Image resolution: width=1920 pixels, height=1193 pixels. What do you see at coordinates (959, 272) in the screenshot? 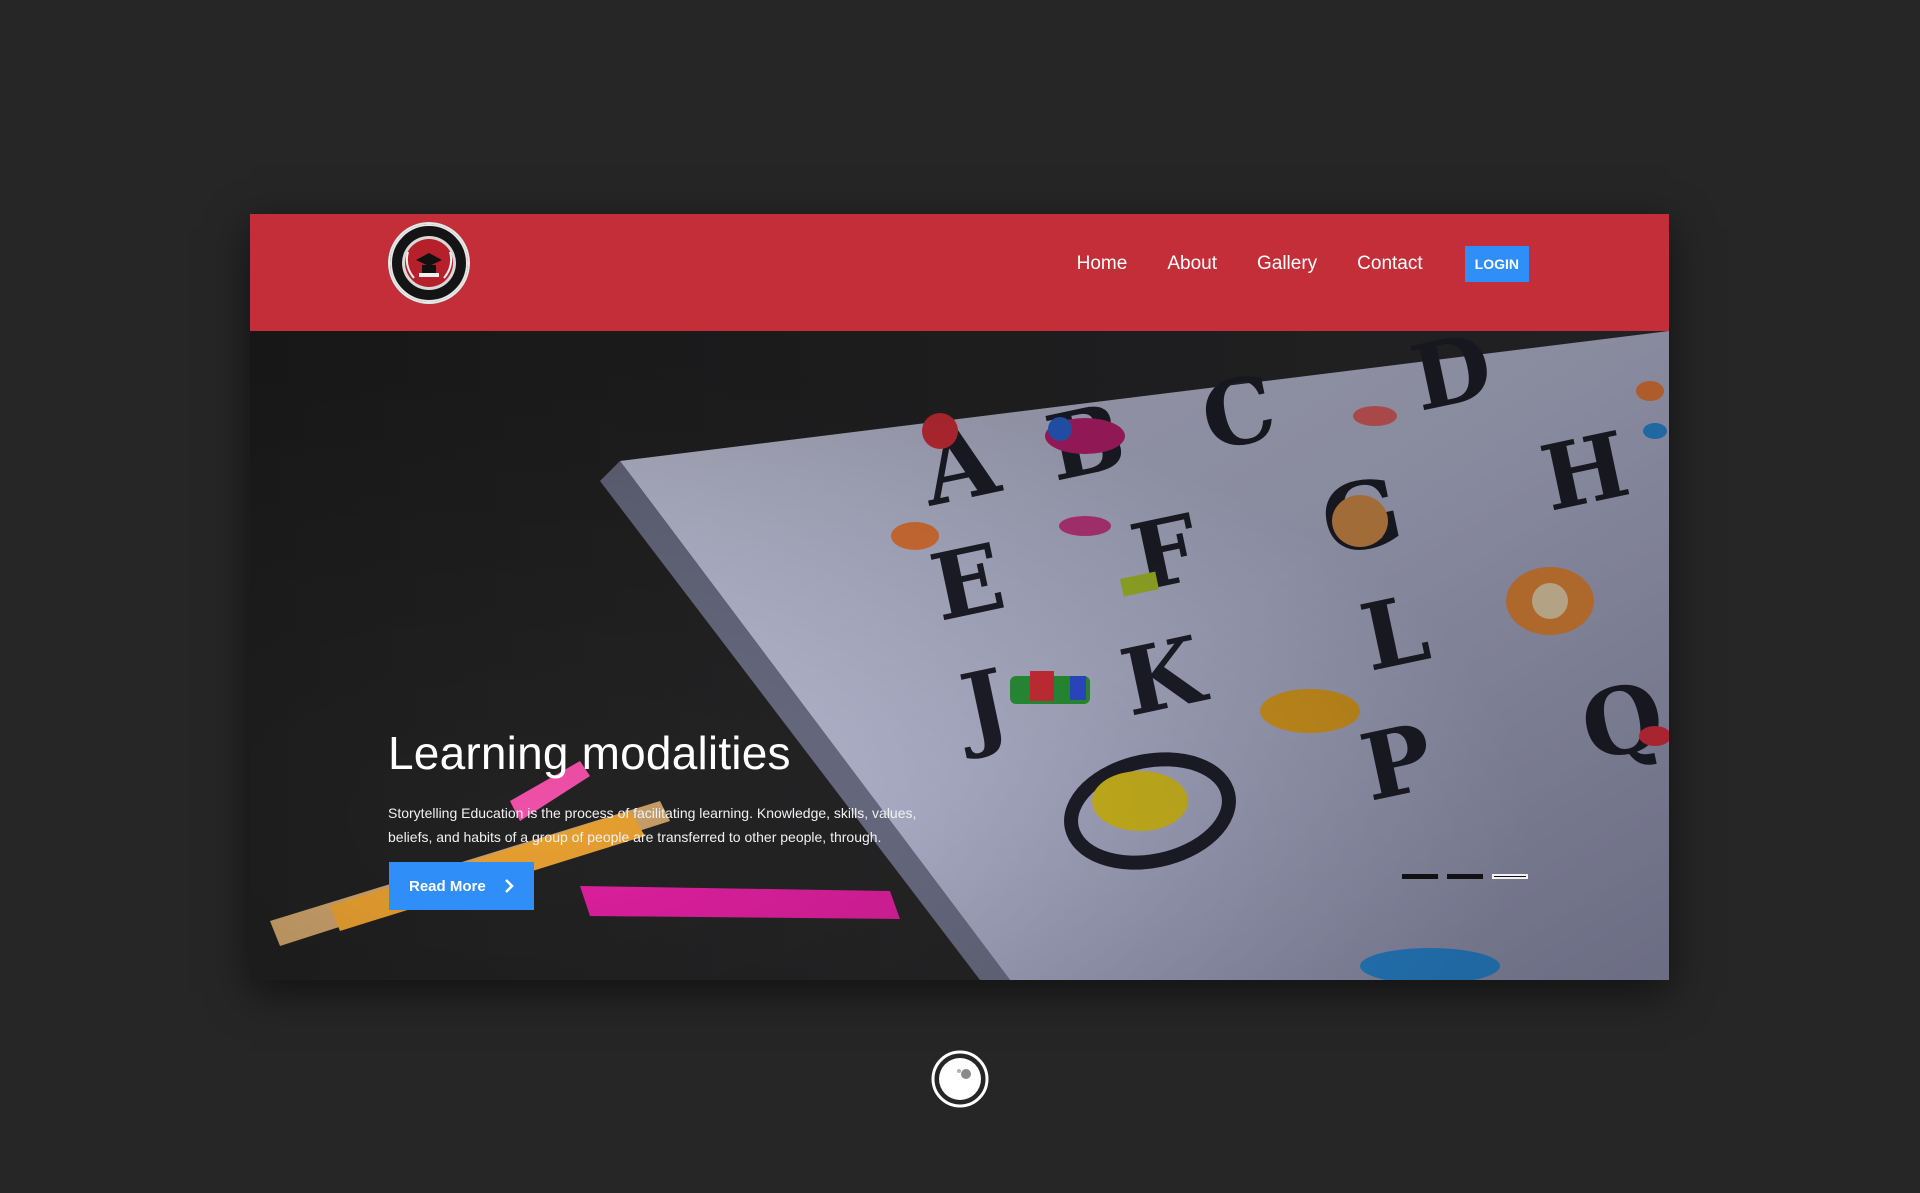
I see `site-header: Home About Gallery Contact LOGIN` at bounding box center [959, 272].